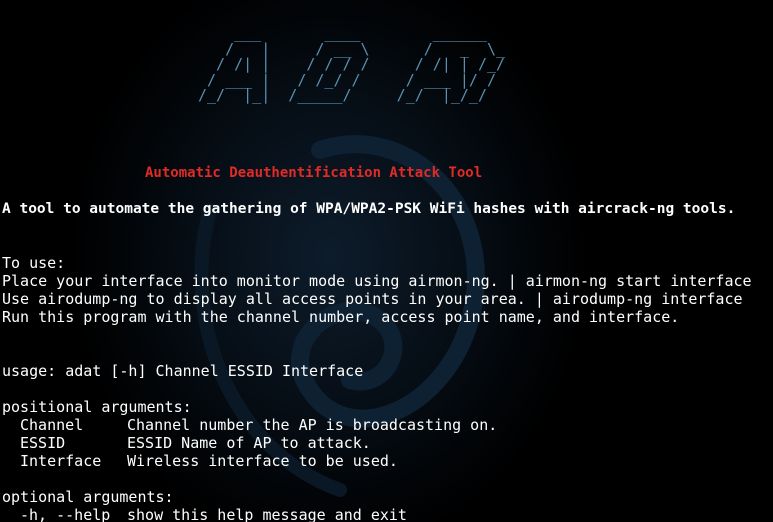 This screenshot has width=773, height=522. I want to click on usage-line: usage: adat [-h] Channel ESSID Interface, so click(183, 371).